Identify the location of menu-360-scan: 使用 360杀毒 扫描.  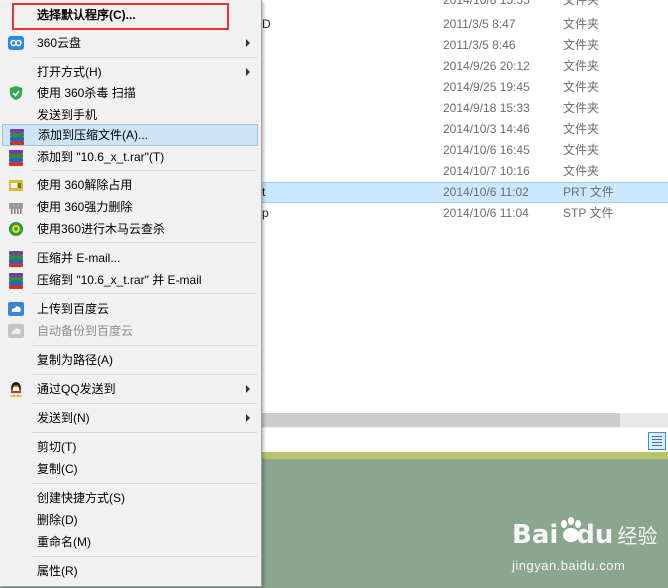
(130, 93).